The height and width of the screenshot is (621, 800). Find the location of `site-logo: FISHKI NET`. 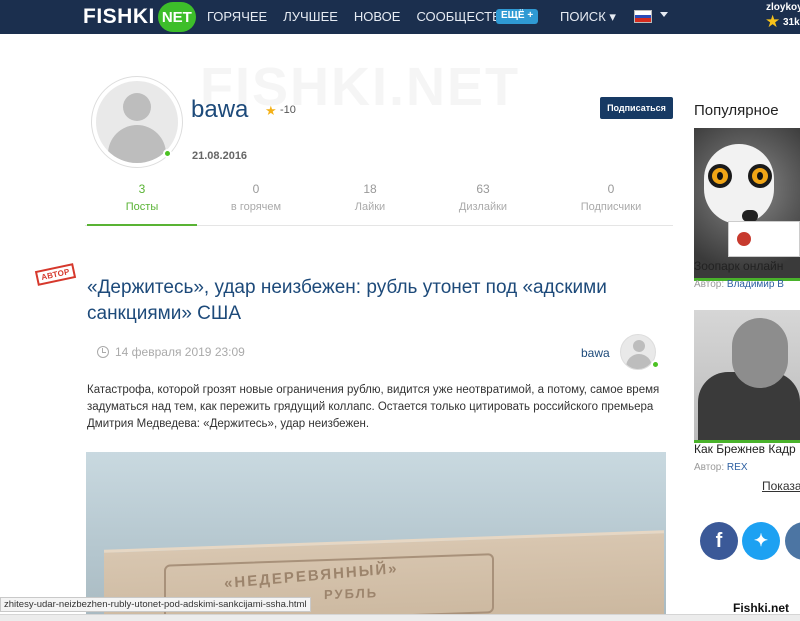

site-logo: FISHKI NET is located at coordinates (139, 17).